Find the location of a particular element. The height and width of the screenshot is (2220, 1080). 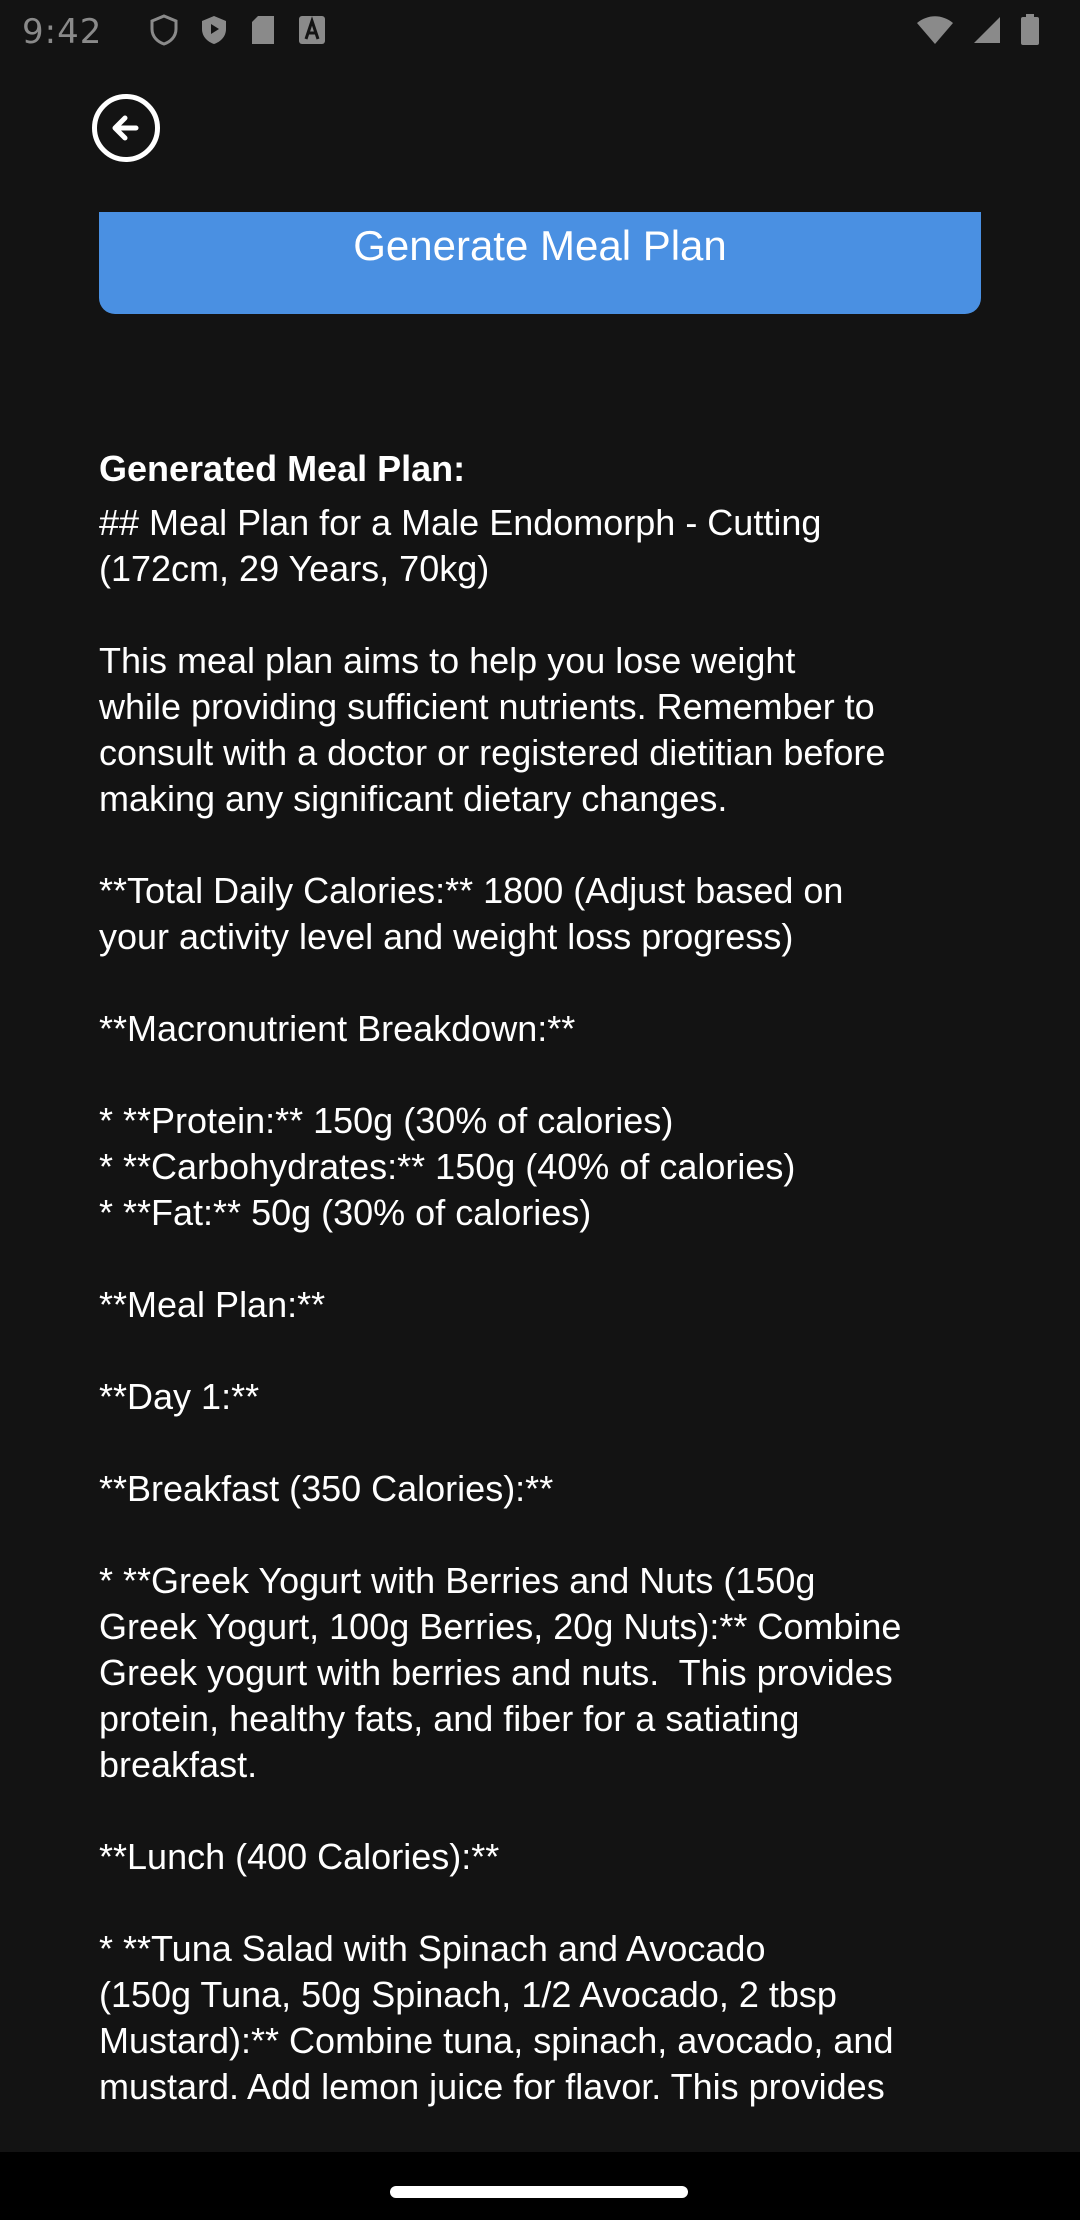

signal-icon is located at coordinates (987, 30).